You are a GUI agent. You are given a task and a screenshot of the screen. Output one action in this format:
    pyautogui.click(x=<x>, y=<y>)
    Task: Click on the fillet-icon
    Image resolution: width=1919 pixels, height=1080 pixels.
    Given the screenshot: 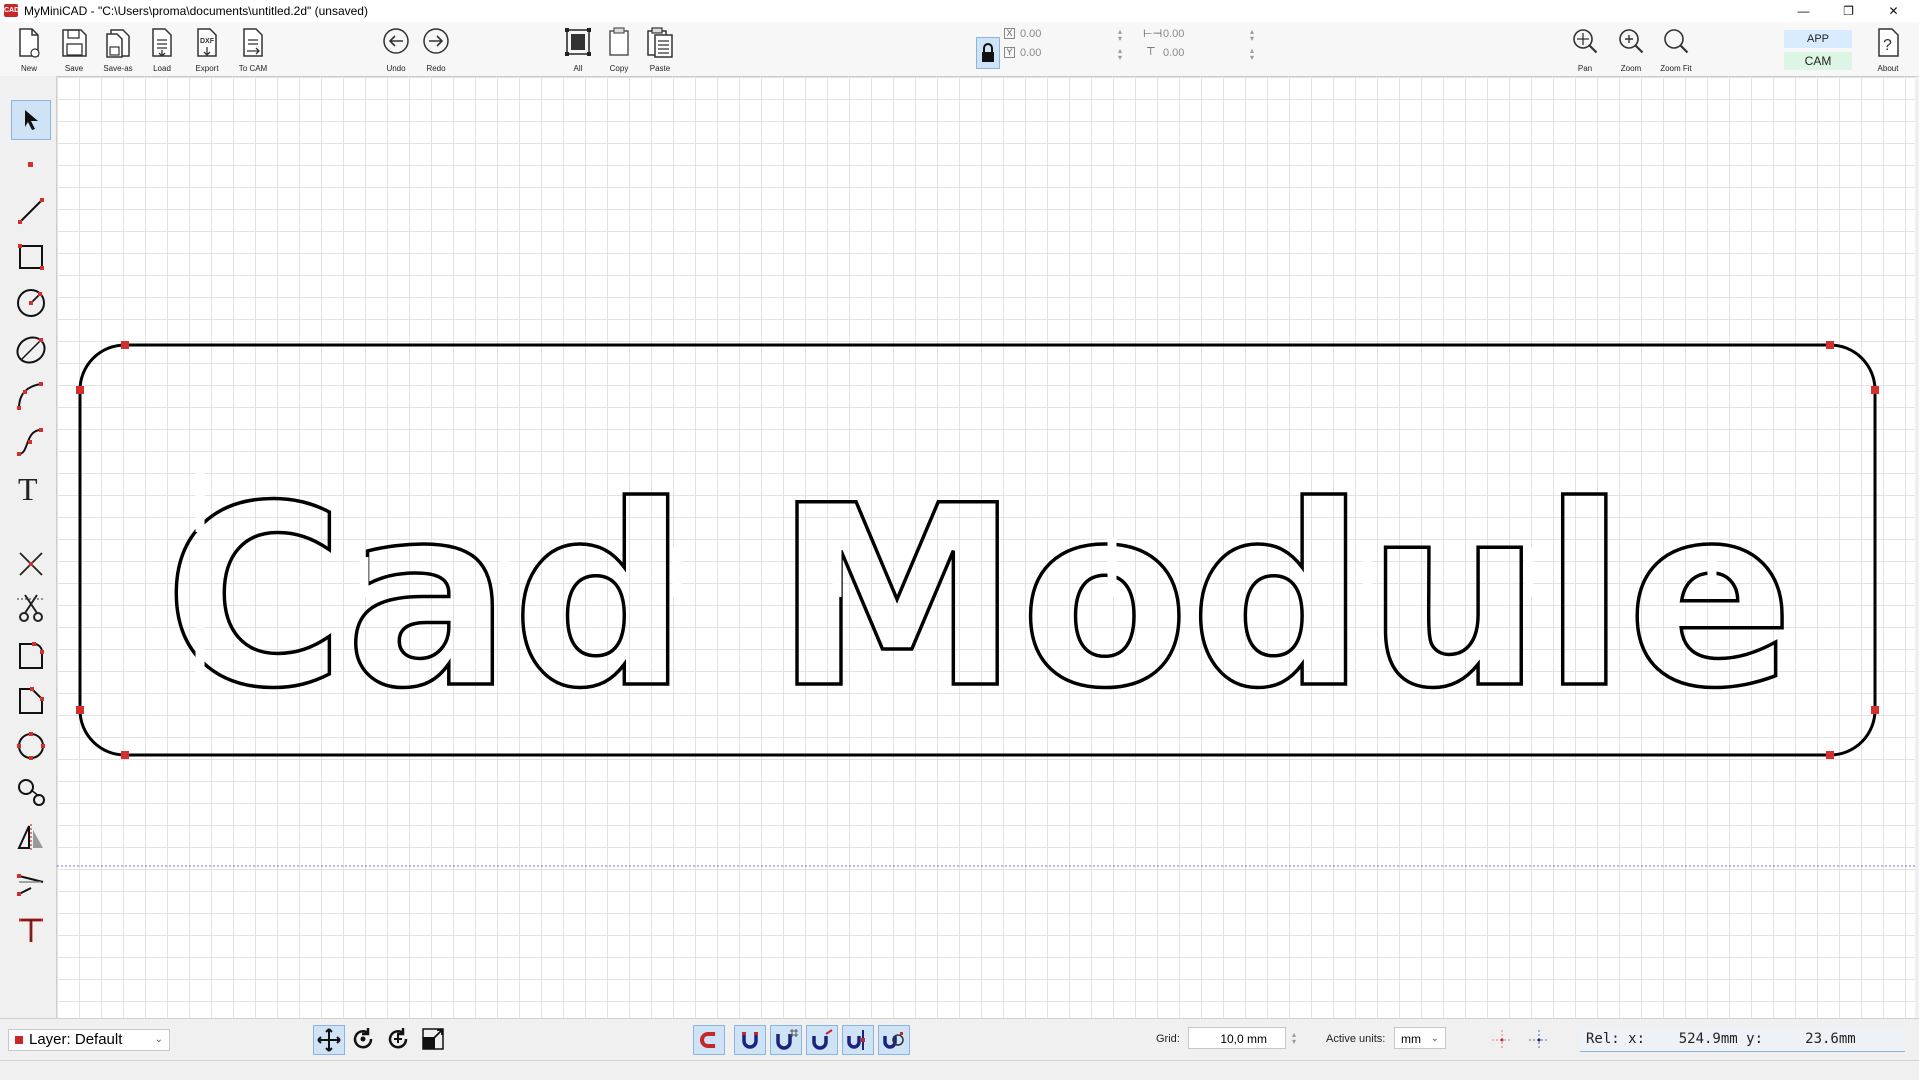 What is the action you would take?
    pyautogui.click(x=31, y=655)
    